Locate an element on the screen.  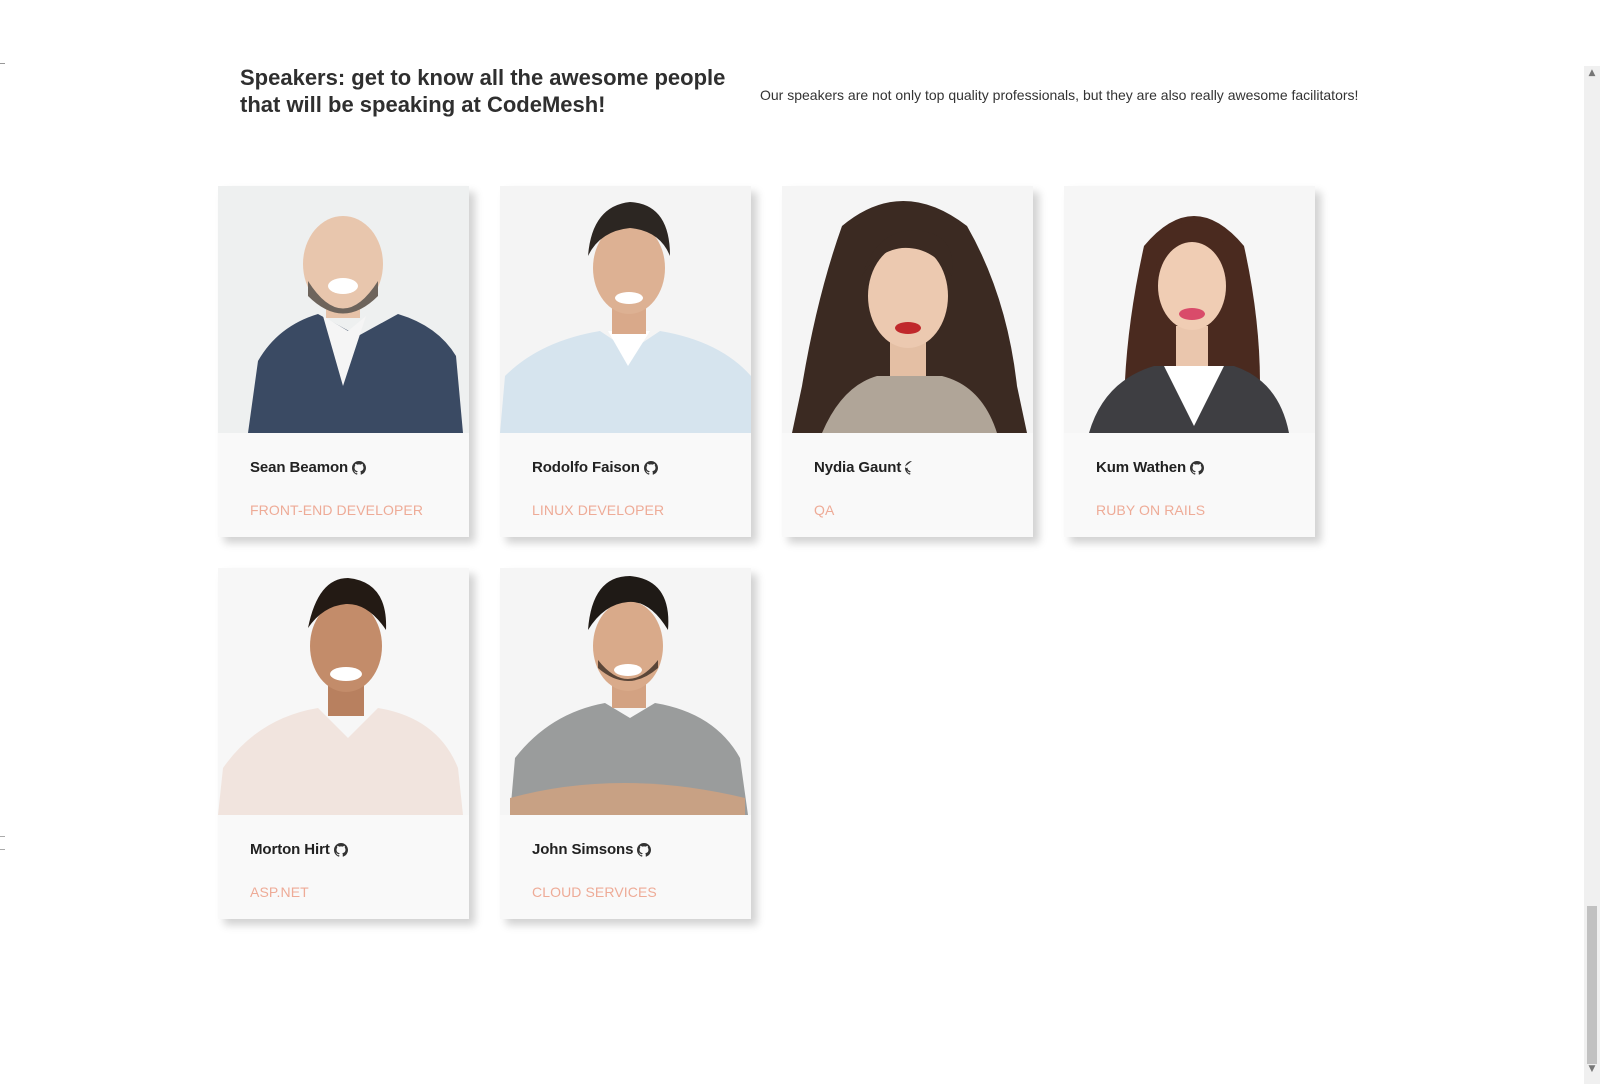
speaker-role: LINUX DEVELOPER is located at coordinates (598, 510).